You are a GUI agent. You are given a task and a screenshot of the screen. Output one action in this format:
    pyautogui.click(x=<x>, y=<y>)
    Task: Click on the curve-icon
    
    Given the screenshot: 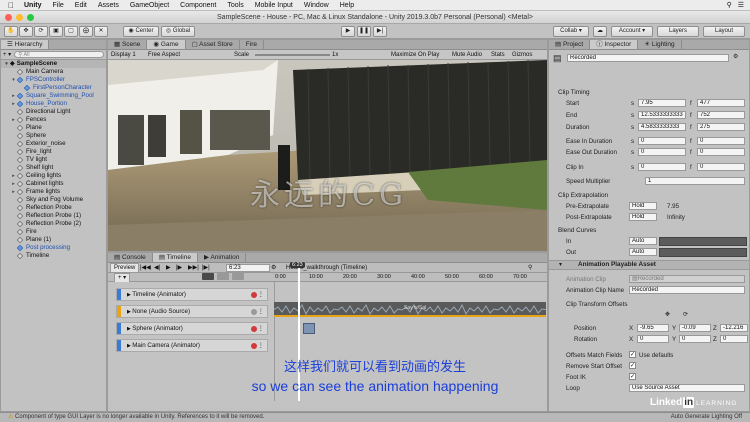 What is the action you would take?
    pyautogui.click(x=223, y=276)
    